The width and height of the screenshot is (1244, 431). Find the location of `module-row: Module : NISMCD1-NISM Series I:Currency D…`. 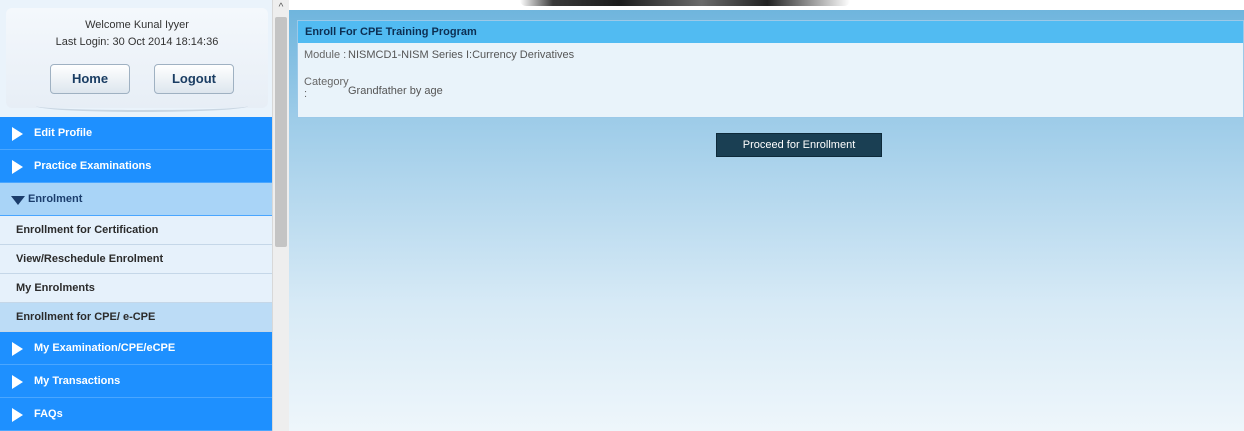

module-row: Module : NISMCD1-NISM Series I:Currency D… is located at coordinates (439, 55).